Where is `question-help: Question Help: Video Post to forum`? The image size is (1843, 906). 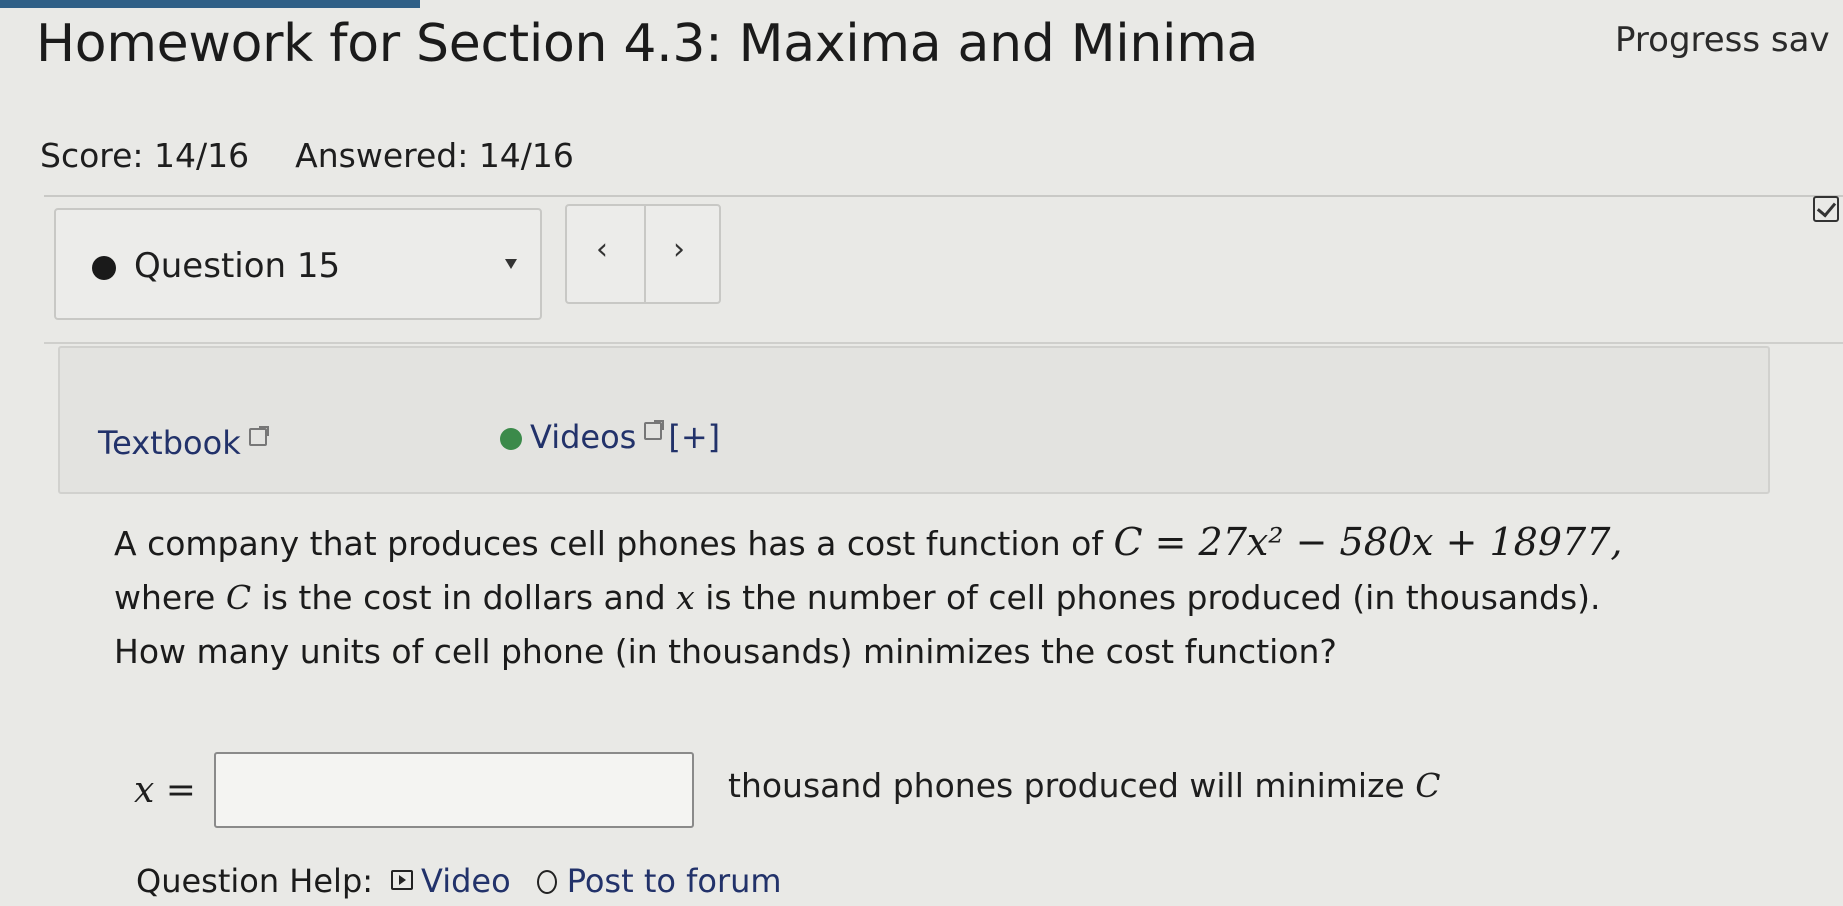
question-help: Question Help: Video Post to forum is located at coordinates (459, 881).